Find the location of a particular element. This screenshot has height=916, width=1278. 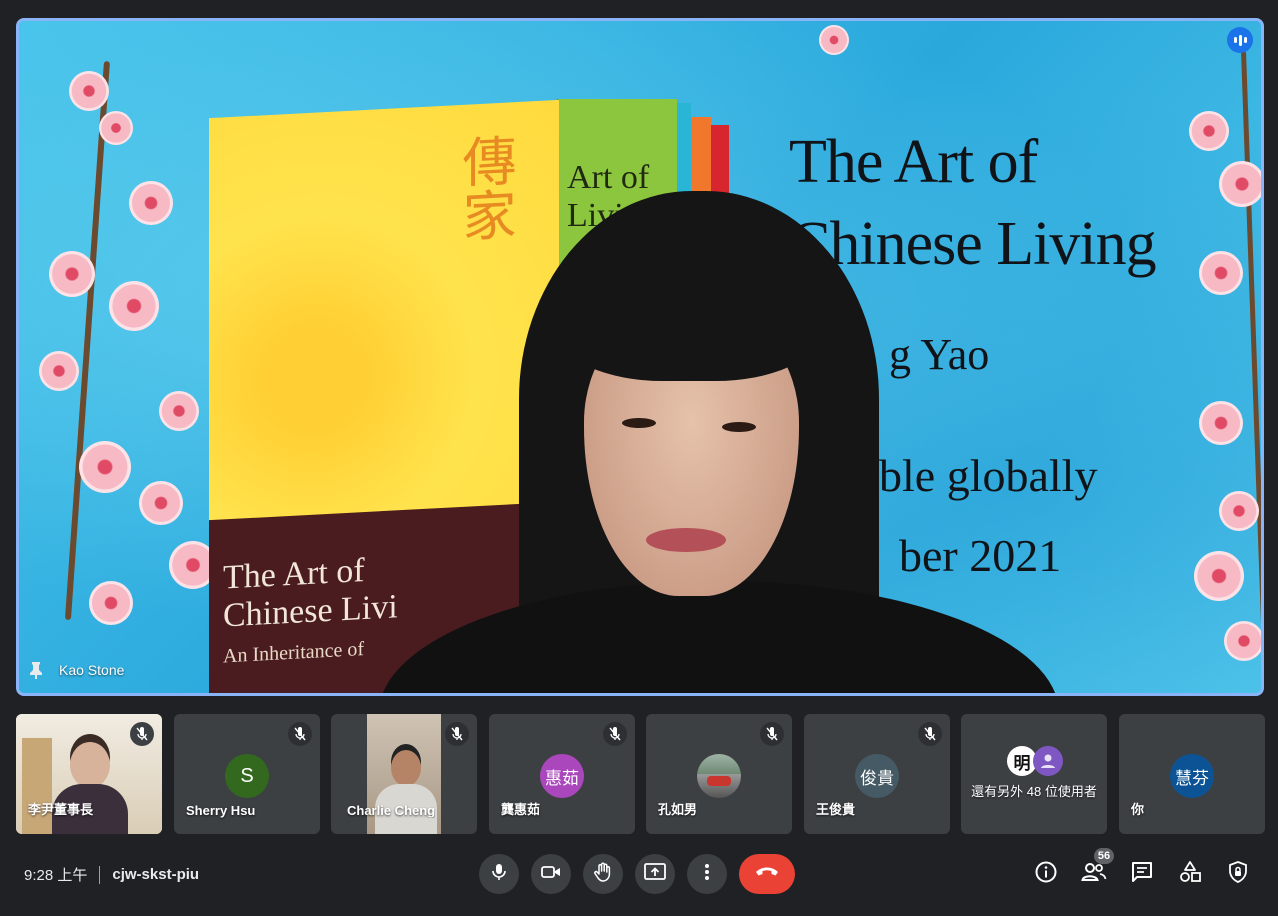

poster-date: ber 2021 is located at coordinates (980, 555).